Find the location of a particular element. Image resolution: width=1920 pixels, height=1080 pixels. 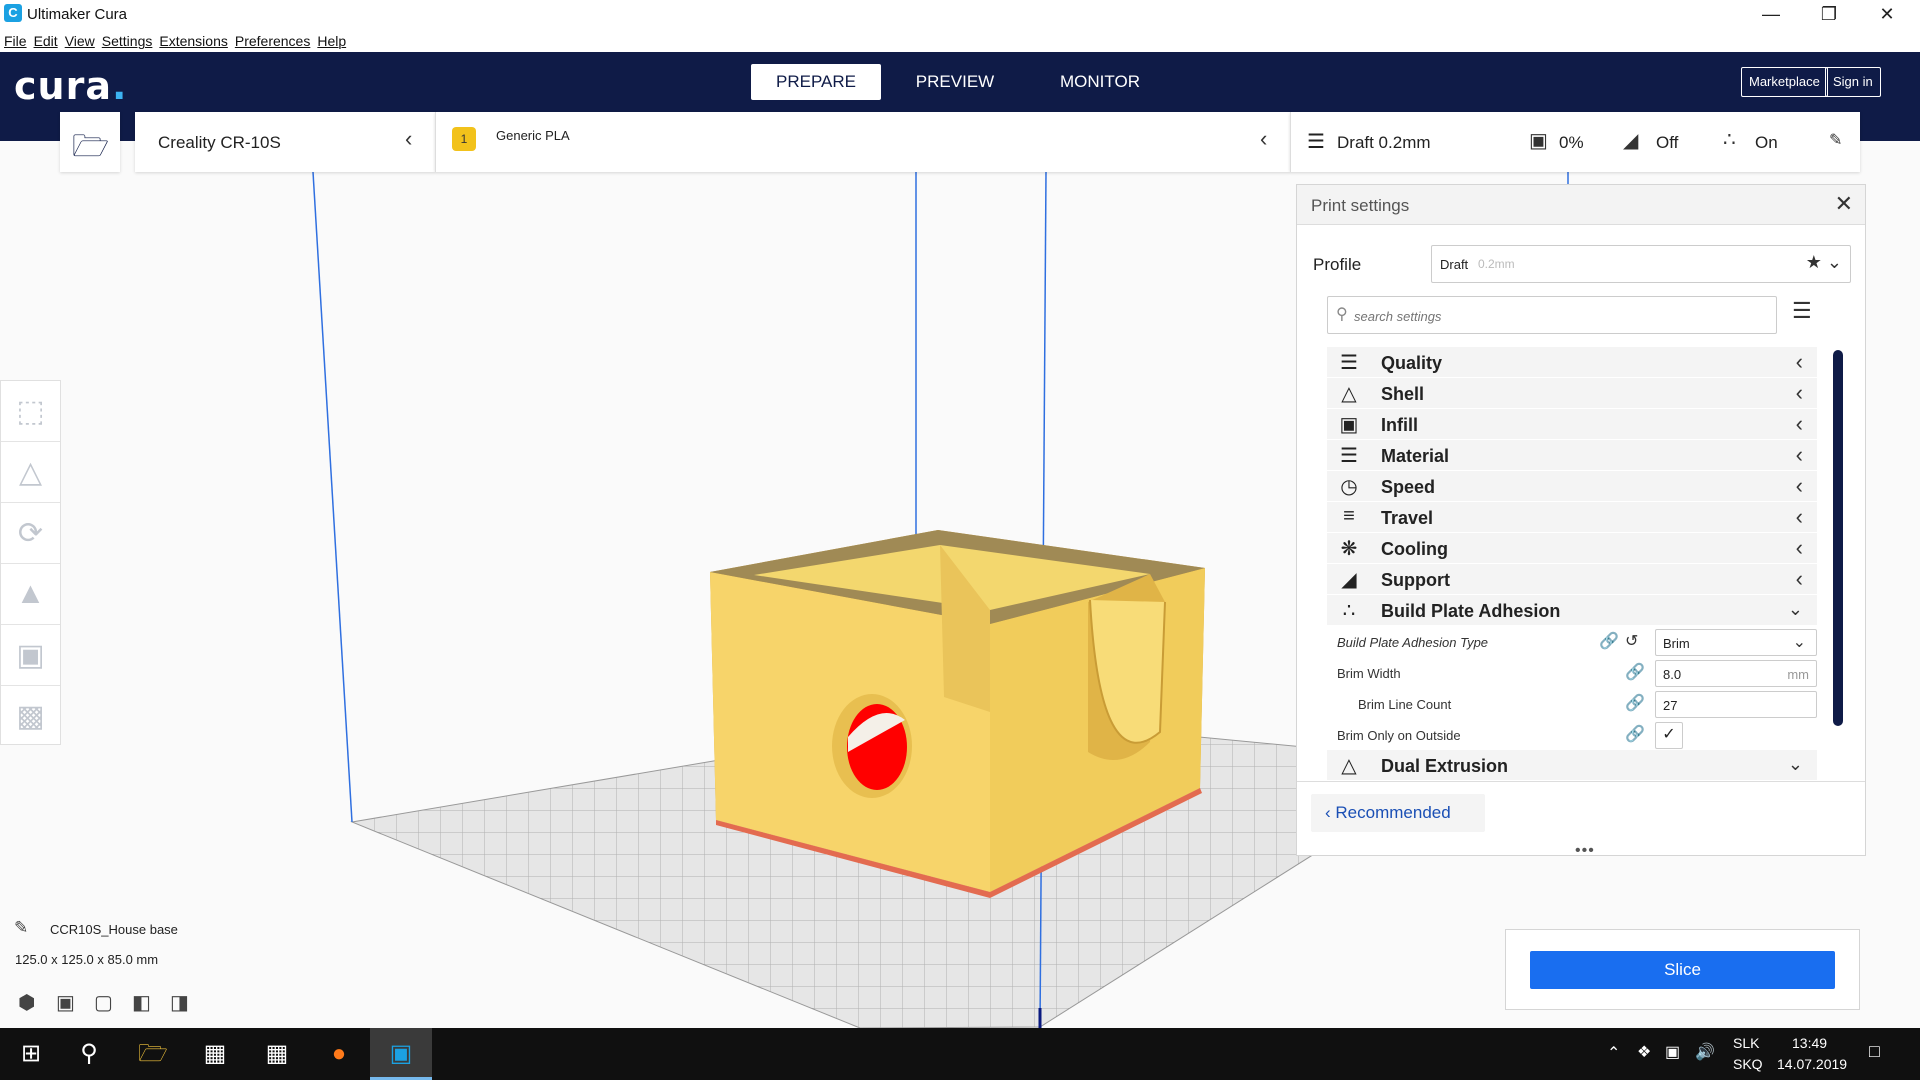

folder-open-icon: 🗁 is located at coordinates (91, 146).